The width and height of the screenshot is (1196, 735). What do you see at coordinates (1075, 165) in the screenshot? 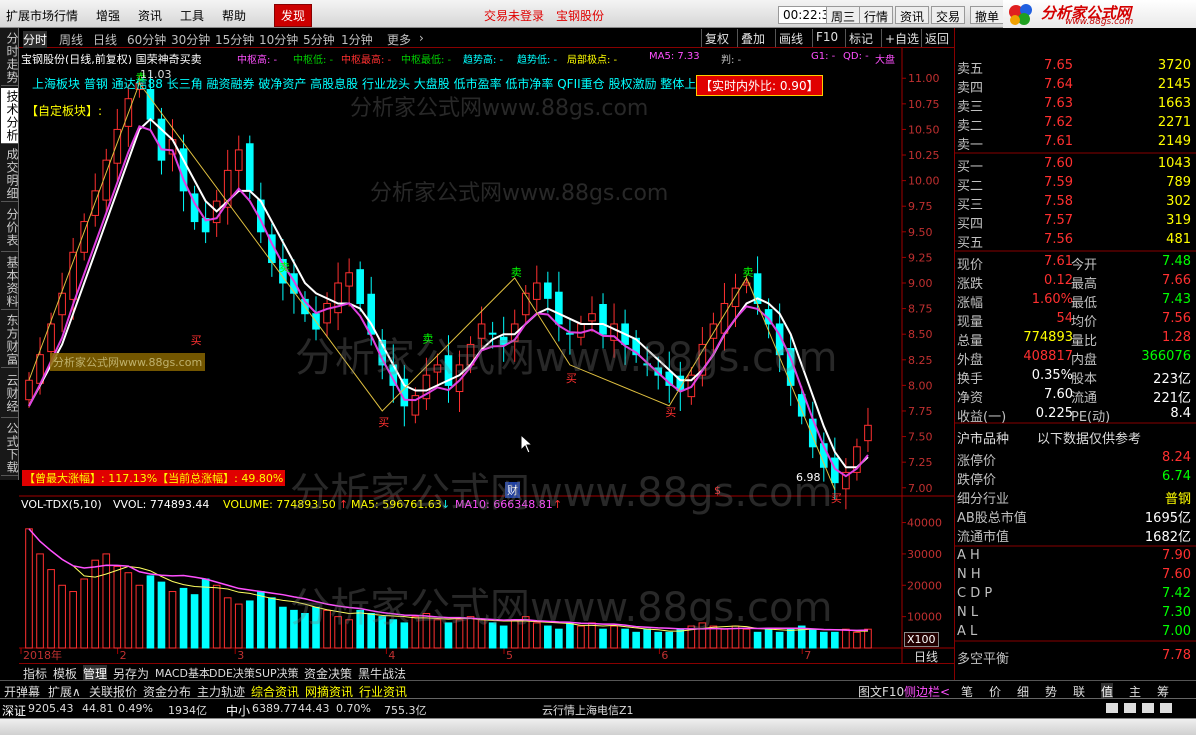
I see `bid-row: 买一 7.60 1043` at bounding box center [1075, 165].